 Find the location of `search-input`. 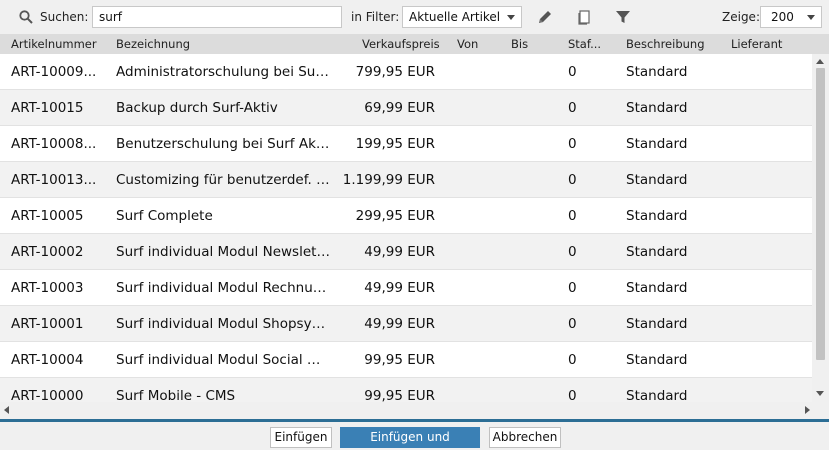

search-input is located at coordinates (217, 17).